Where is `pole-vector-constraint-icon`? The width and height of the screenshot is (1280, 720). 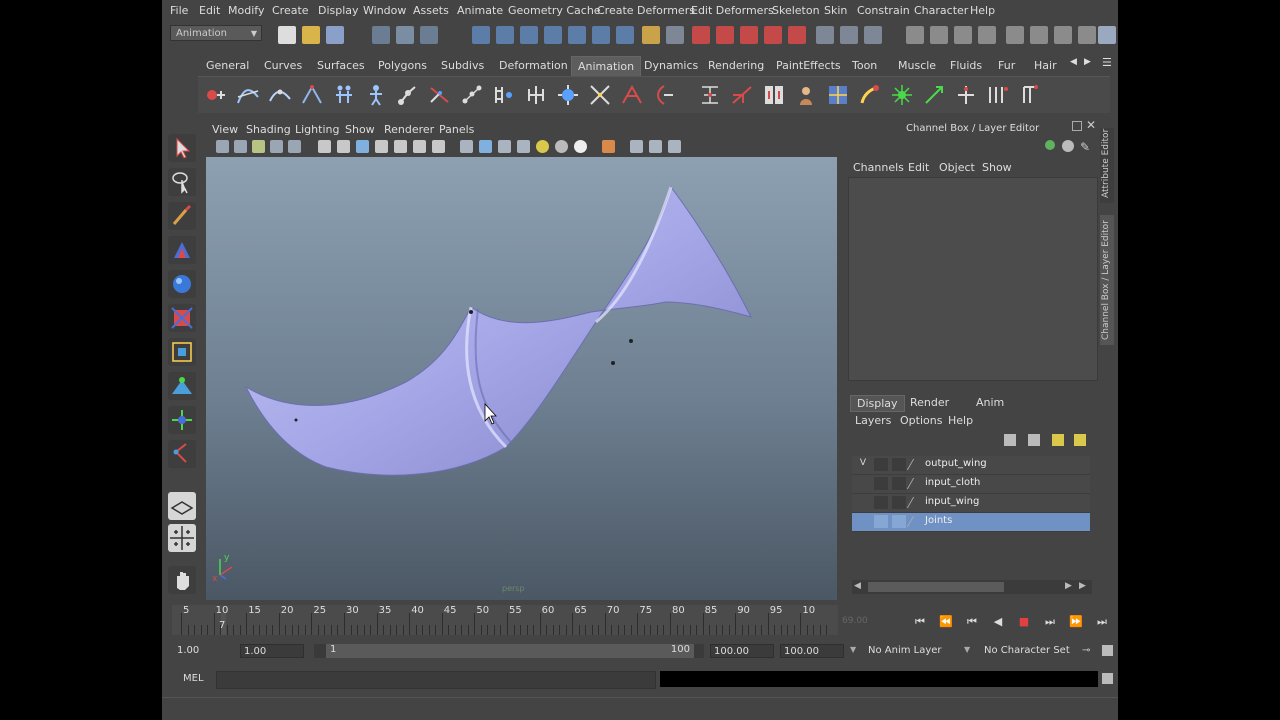 pole-vector-constraint-icon is located at coordinates (806, 95).